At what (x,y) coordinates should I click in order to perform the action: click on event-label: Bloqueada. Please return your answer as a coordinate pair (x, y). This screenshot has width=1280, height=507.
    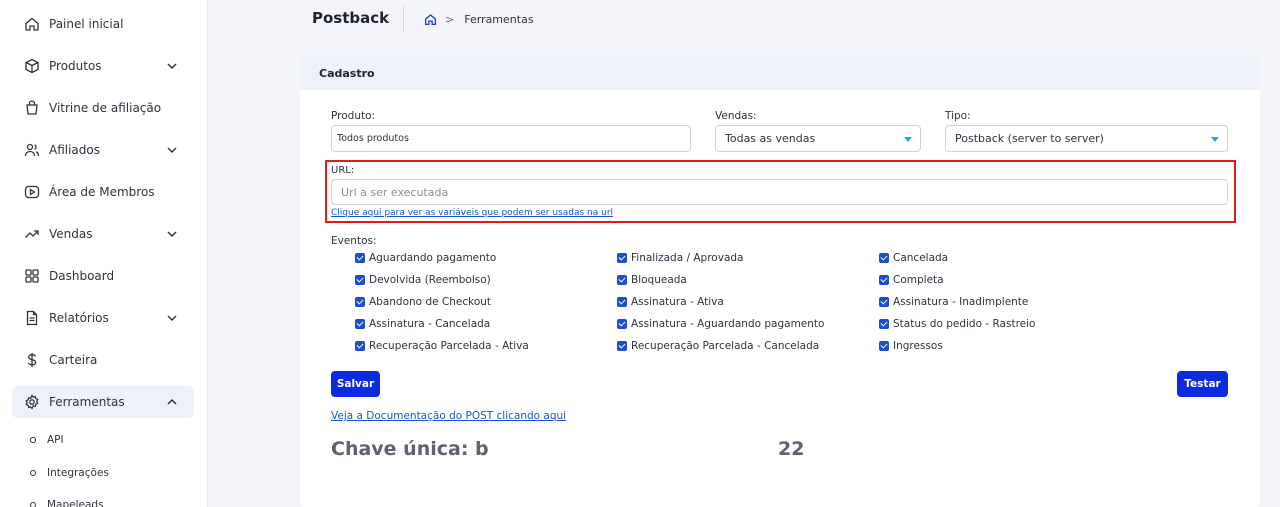
    Looking at the image, I should click on (659, 280).